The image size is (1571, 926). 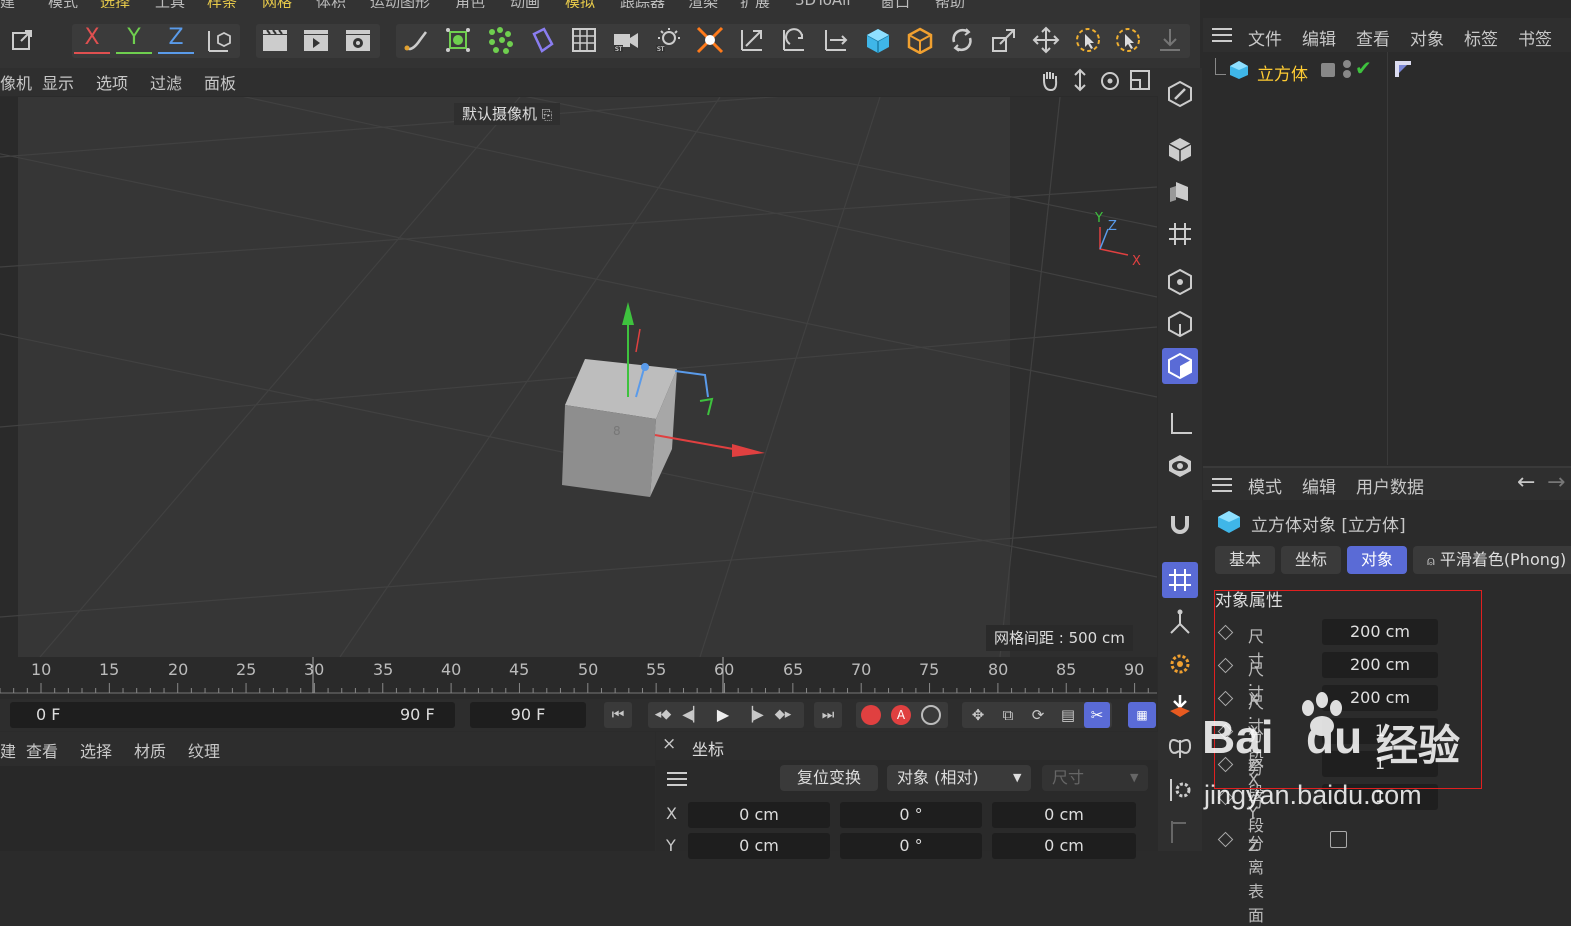 I want to click on workplane-lock-icon, so click(x=1180, y=580).